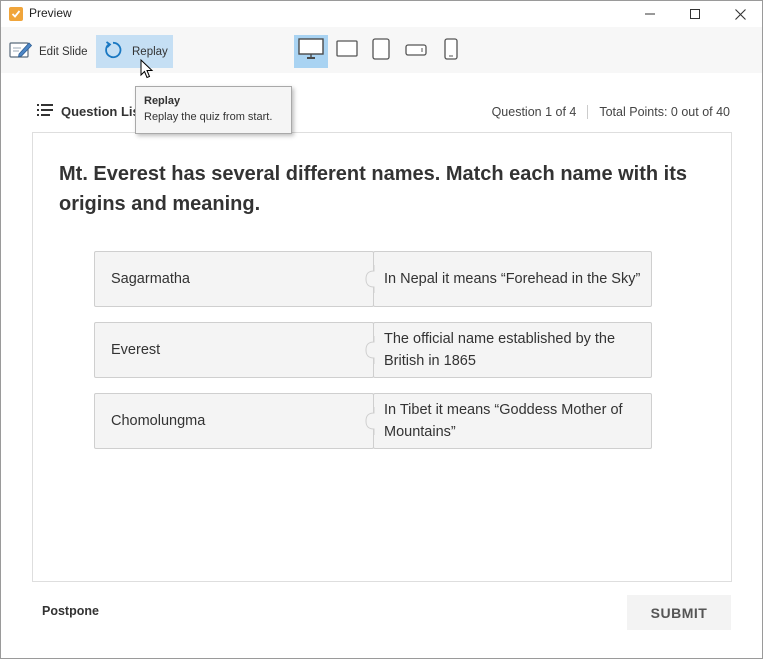  What do you see at coordinates (234, 279) in the screenshot?
I see `match-item-left: Sagarmatha` at bounding box center [234, 279].